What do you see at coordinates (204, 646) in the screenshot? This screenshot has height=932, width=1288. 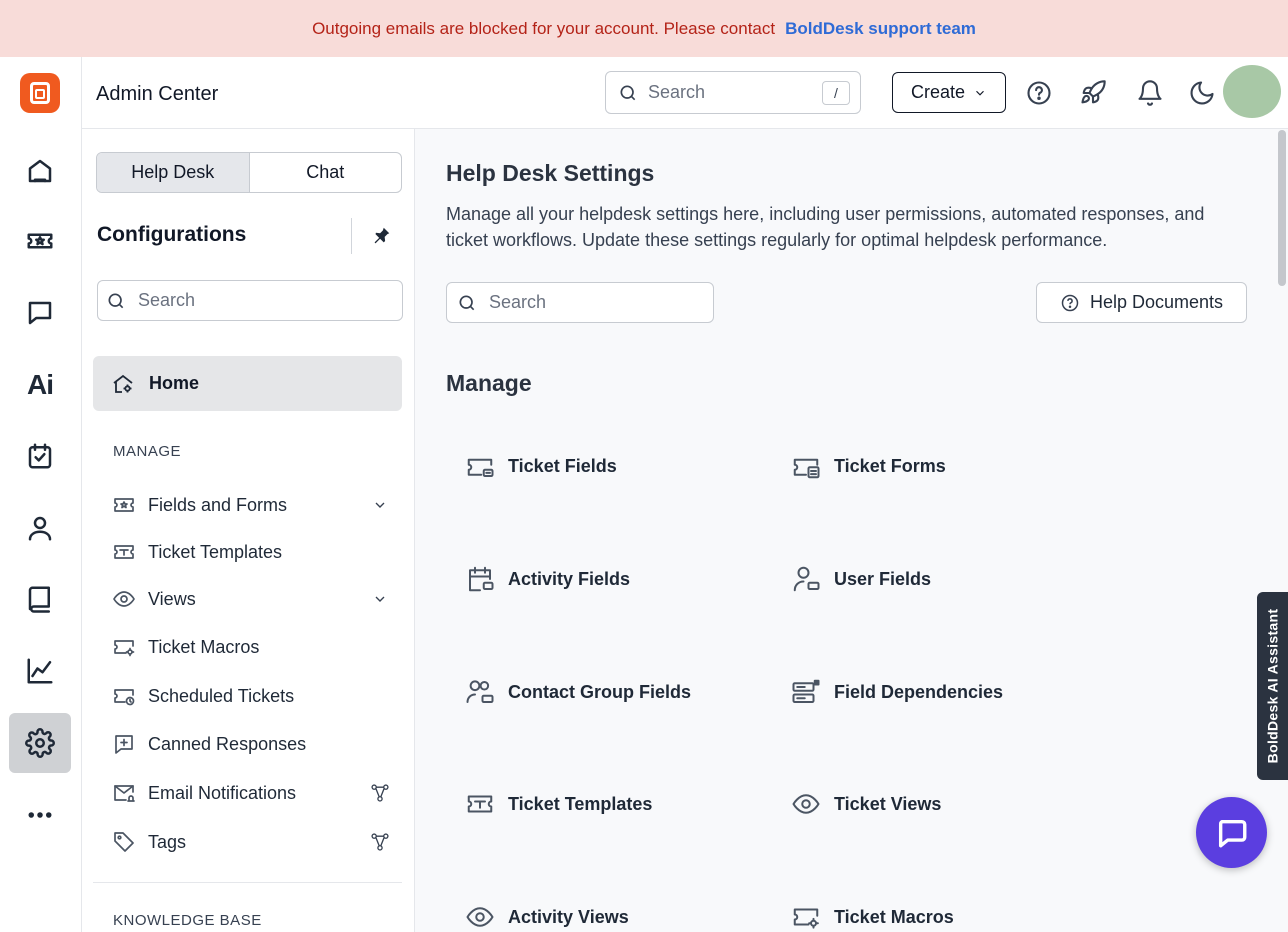 I see `nav-label: Ticket Macros` at bounding box center [204, 646].